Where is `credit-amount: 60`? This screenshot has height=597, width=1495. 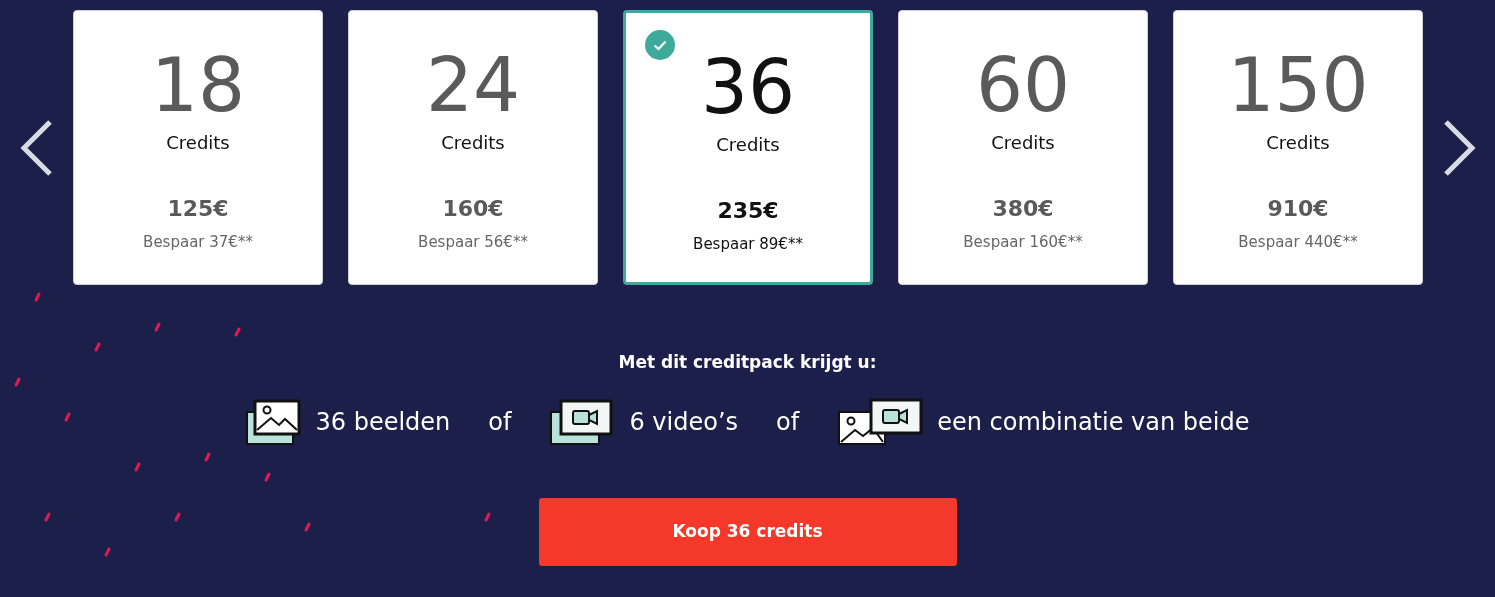 credit-amount: 60 is located at coordinates (1023, 85).